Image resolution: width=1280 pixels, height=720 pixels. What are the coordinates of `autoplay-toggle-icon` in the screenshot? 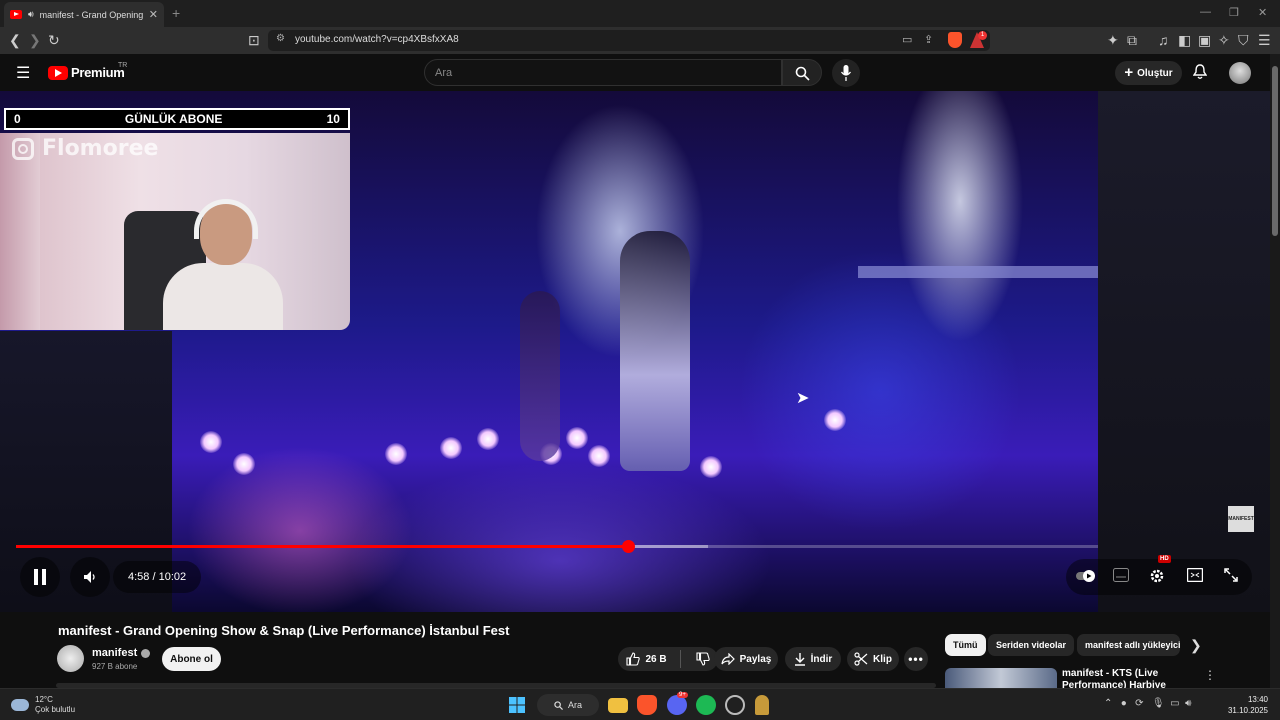 It's located at (1086, 576).